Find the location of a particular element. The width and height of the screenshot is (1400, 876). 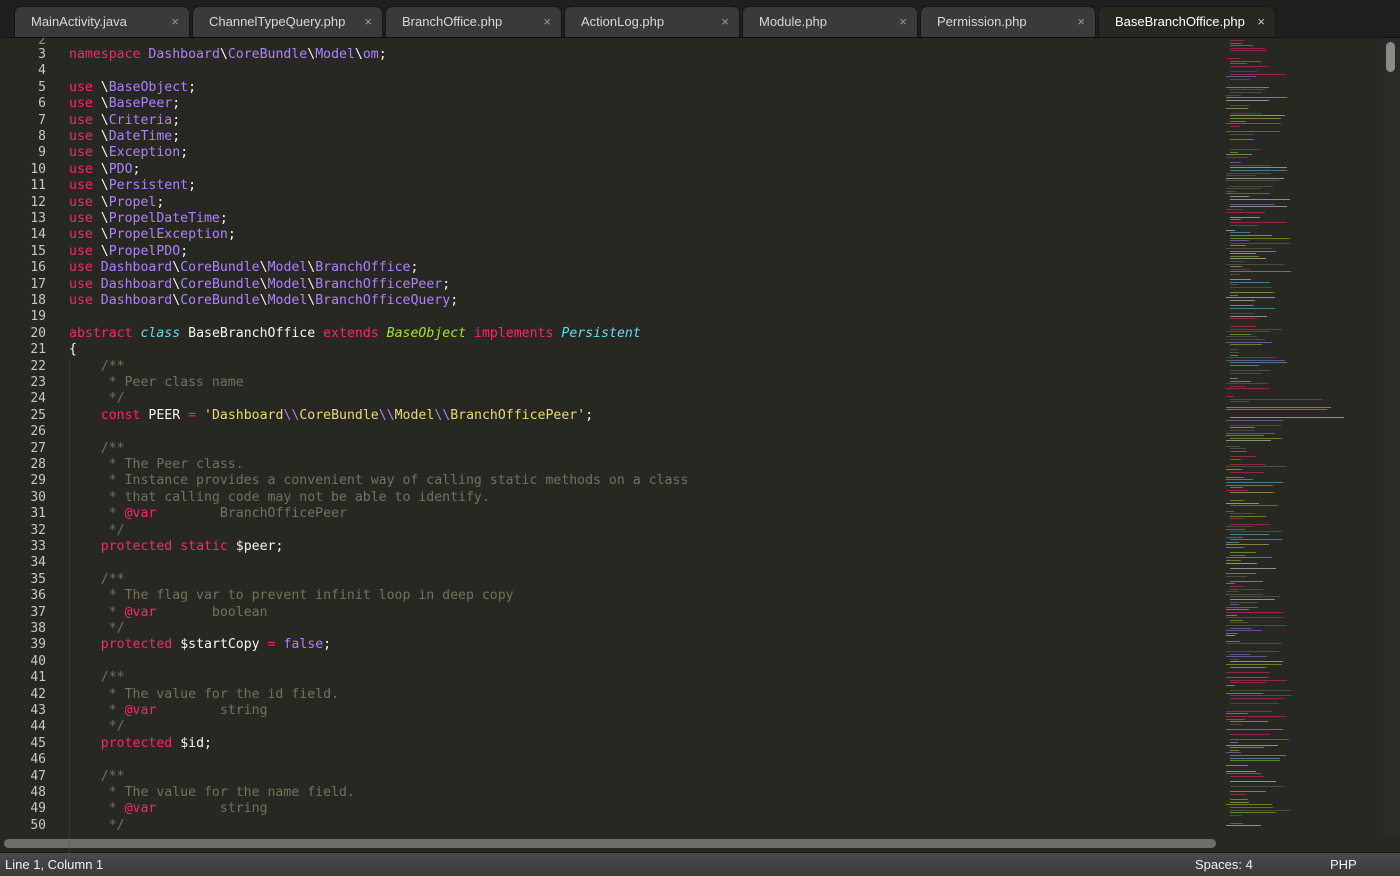

vertical-scrollbar is located at coordinates (1391, 436).